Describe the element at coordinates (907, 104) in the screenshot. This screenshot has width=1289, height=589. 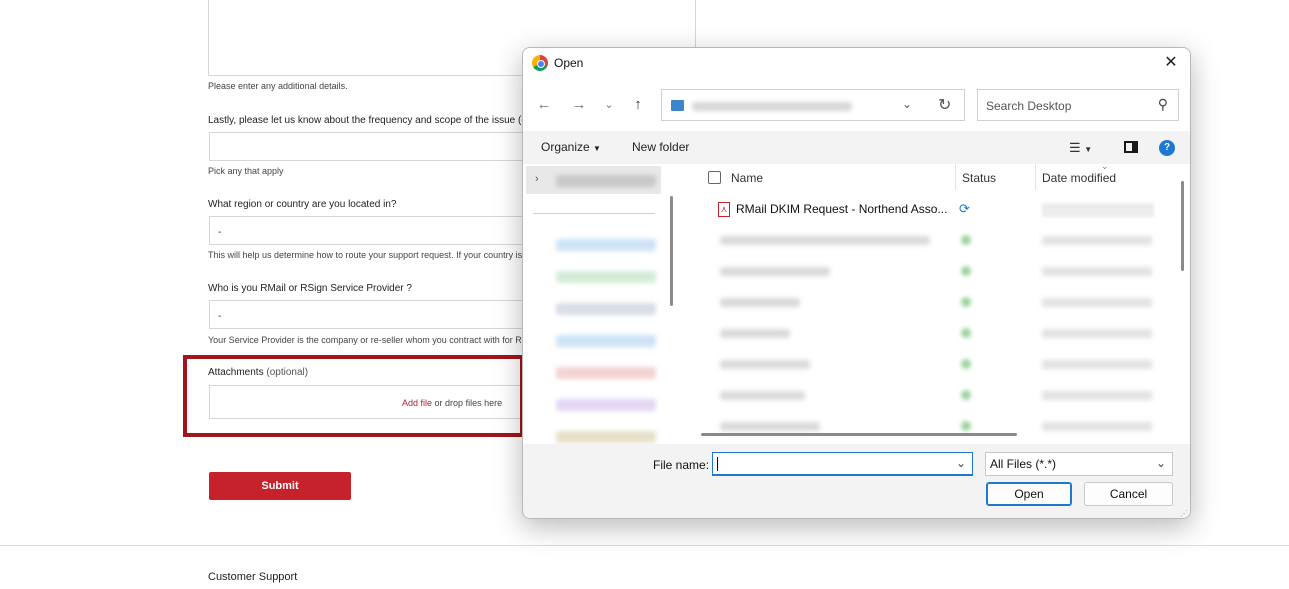
I see `address-dropdown-chevron-icon: ⌄` at that location.